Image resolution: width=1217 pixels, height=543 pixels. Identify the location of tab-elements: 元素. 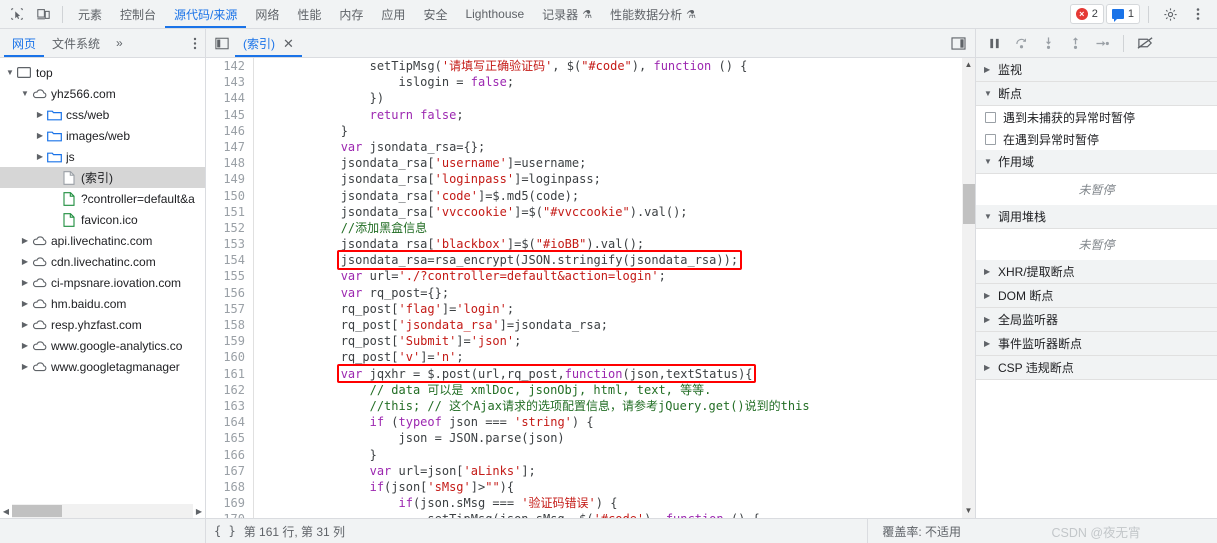
(90, 14).